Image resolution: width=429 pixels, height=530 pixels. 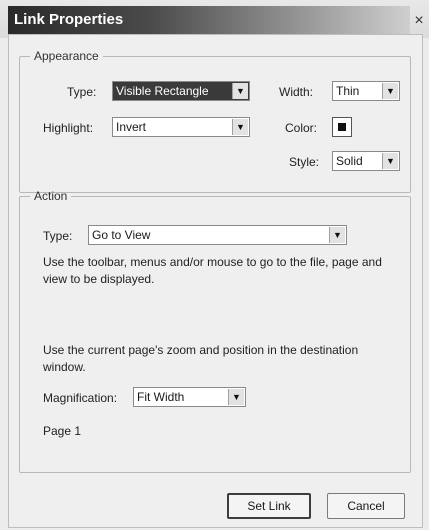 I want to click on cancel-button: Cancel, so click(x=366, y=506).